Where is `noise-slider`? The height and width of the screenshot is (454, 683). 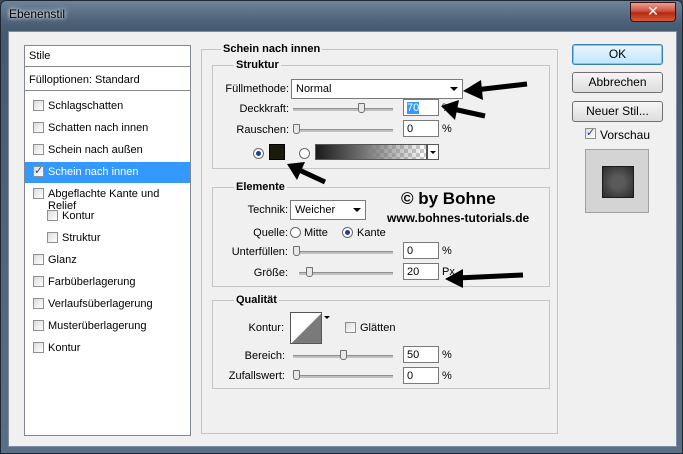
noise-slider is located at coordinates (343, 129).